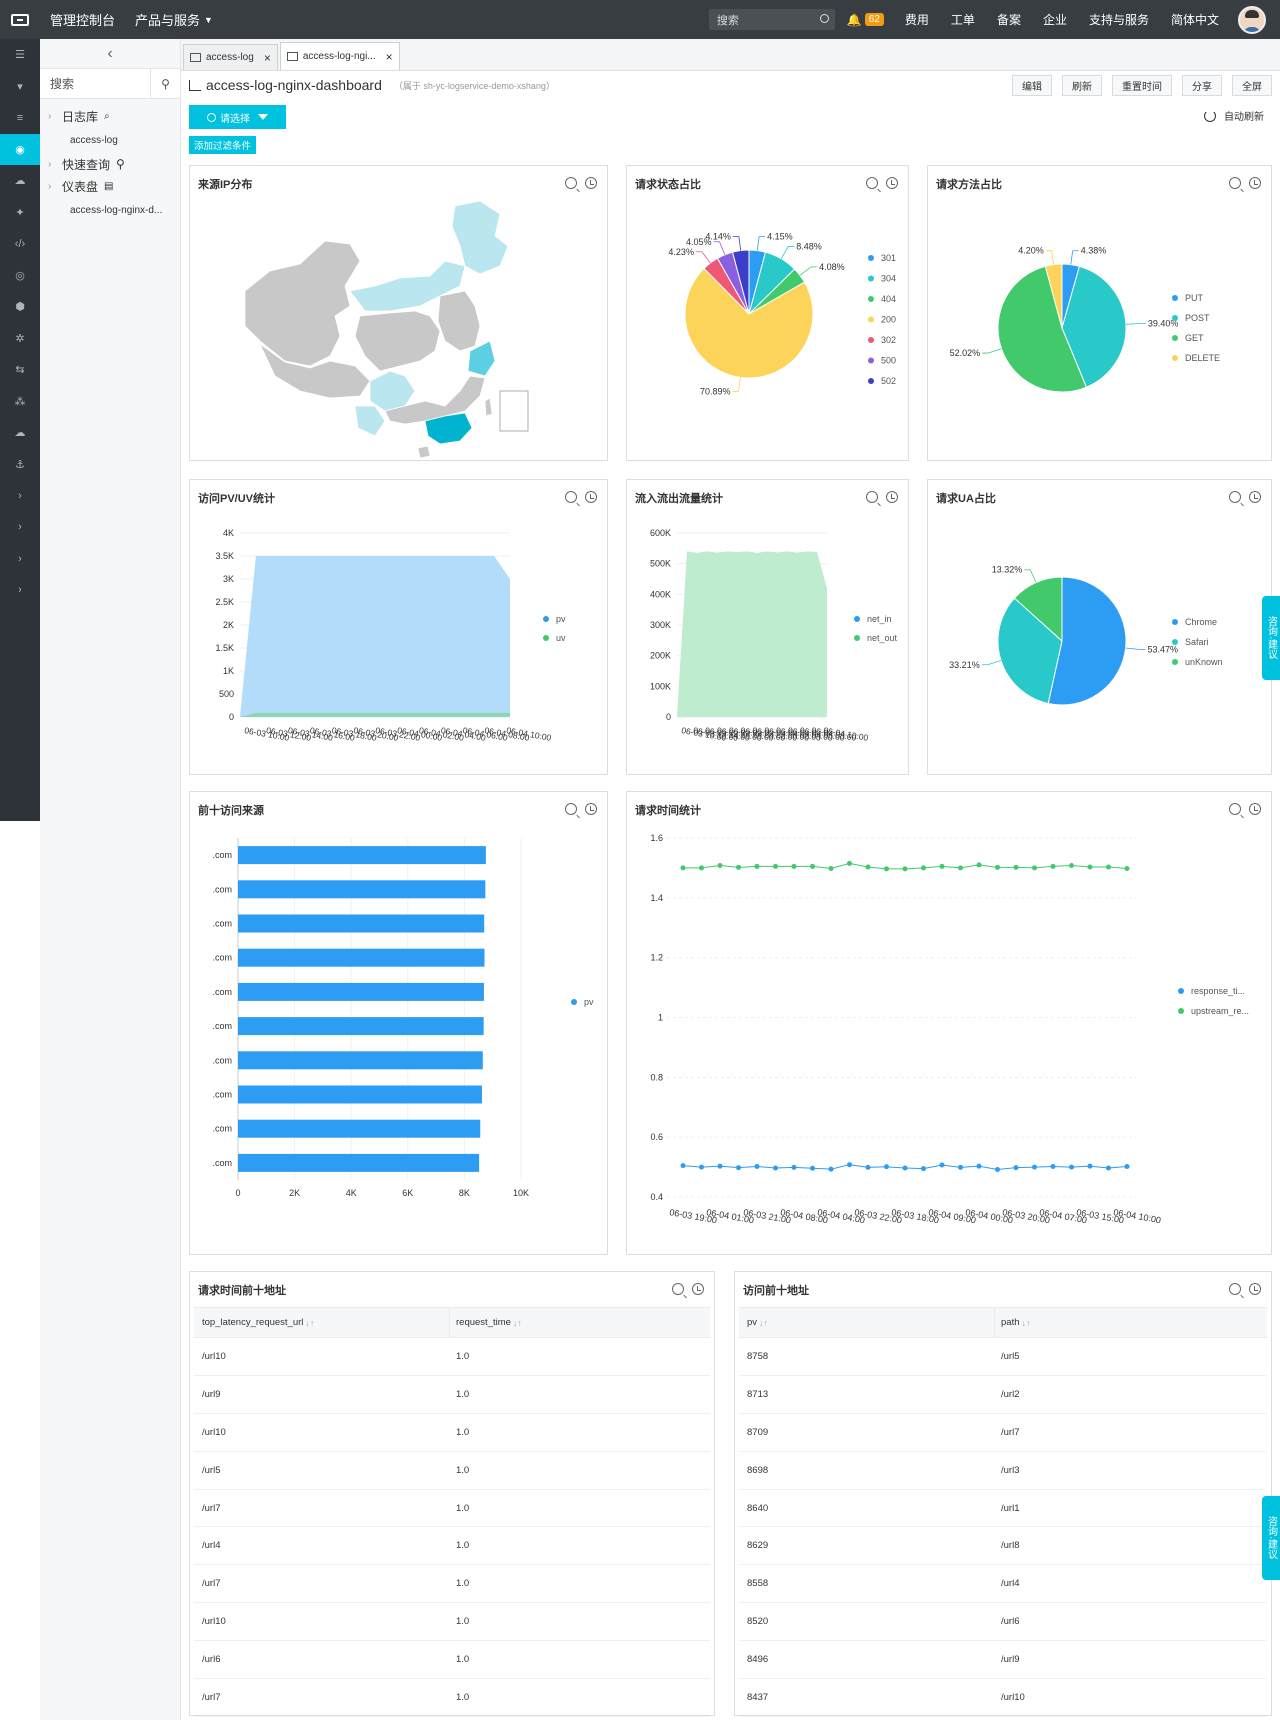 The image size is (1280, 1720). I want to click on code-icon: ‹/›, so click(20, 244).